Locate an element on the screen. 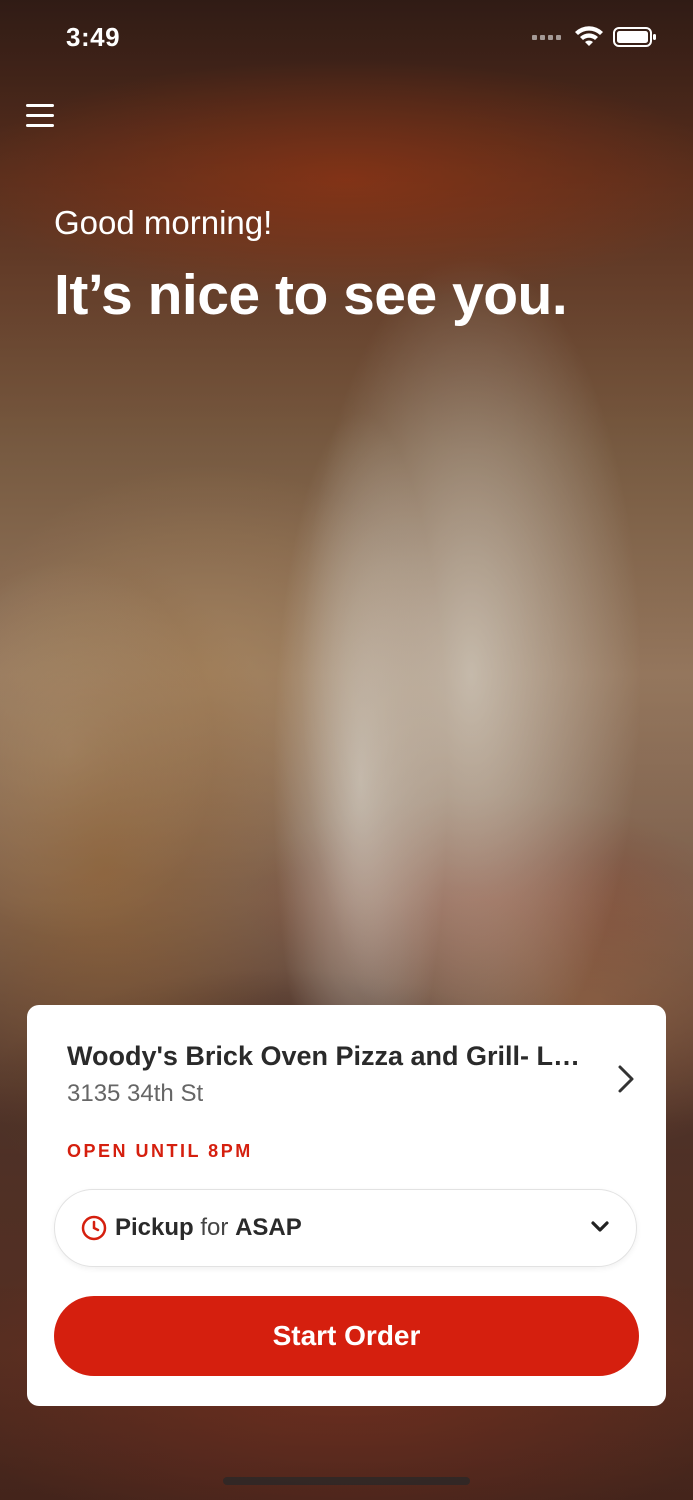  hamburger-menu-icon is located at coordinates (40, 118).